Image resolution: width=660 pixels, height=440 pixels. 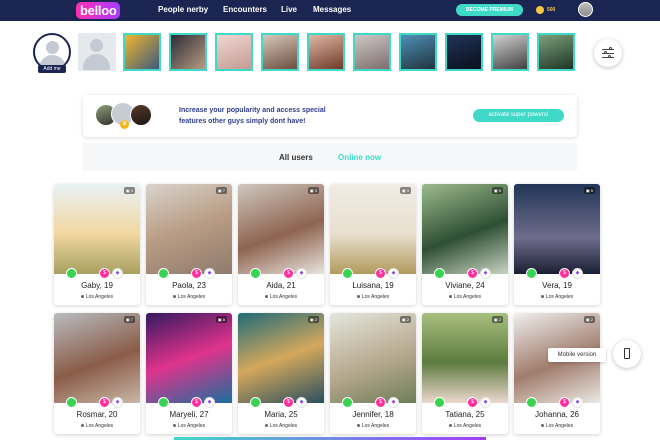 What do you see at coordinates (223, 319) in the screenshot?
I see `photo-count: 8` at bounding box center [223, 319].